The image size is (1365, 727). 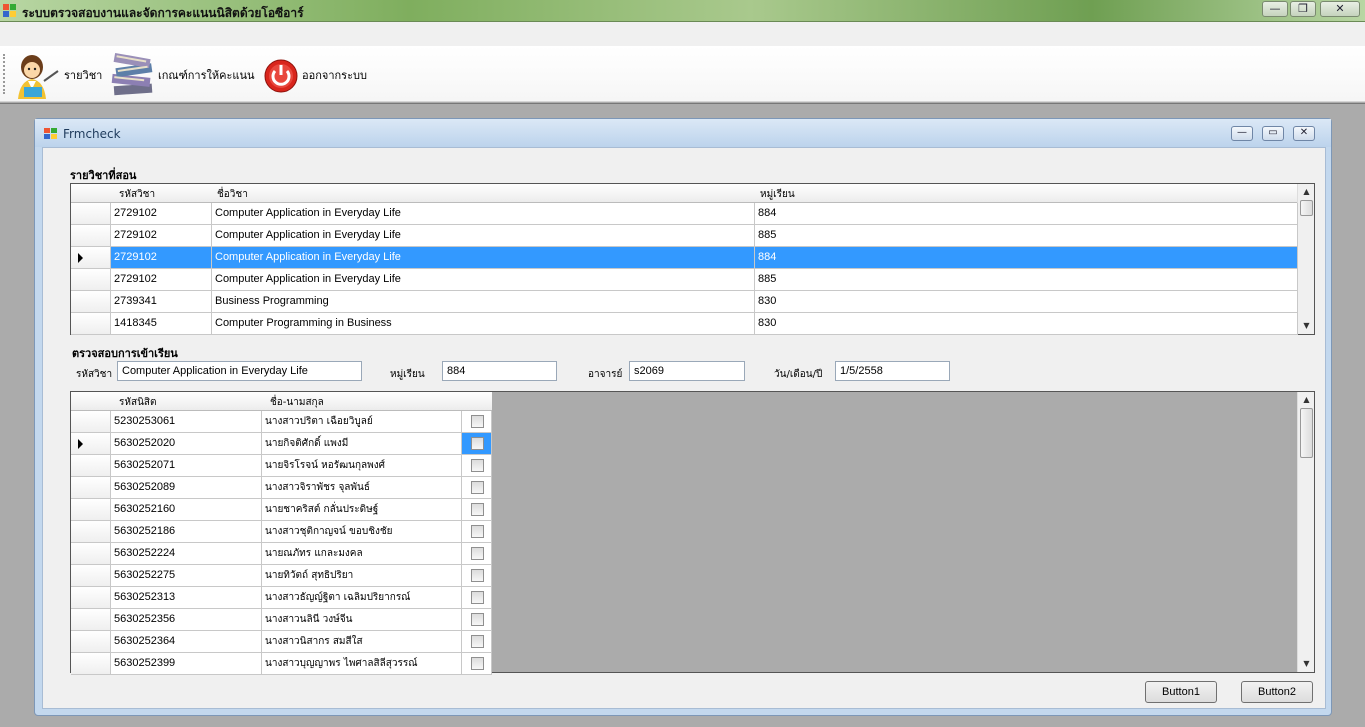 I want to click on toolbar-criteria-button: เกณฑ์การให้คะแนน, so click(x=181, y=75).